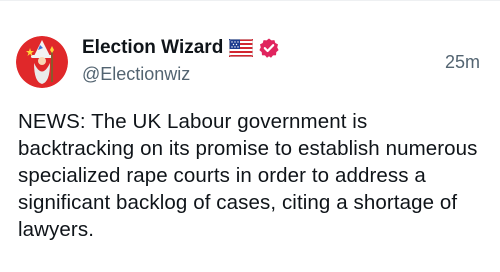 The height and width of the screenshot is (272, 500). I want to click on verified-badge-icon, so click(269, 48).